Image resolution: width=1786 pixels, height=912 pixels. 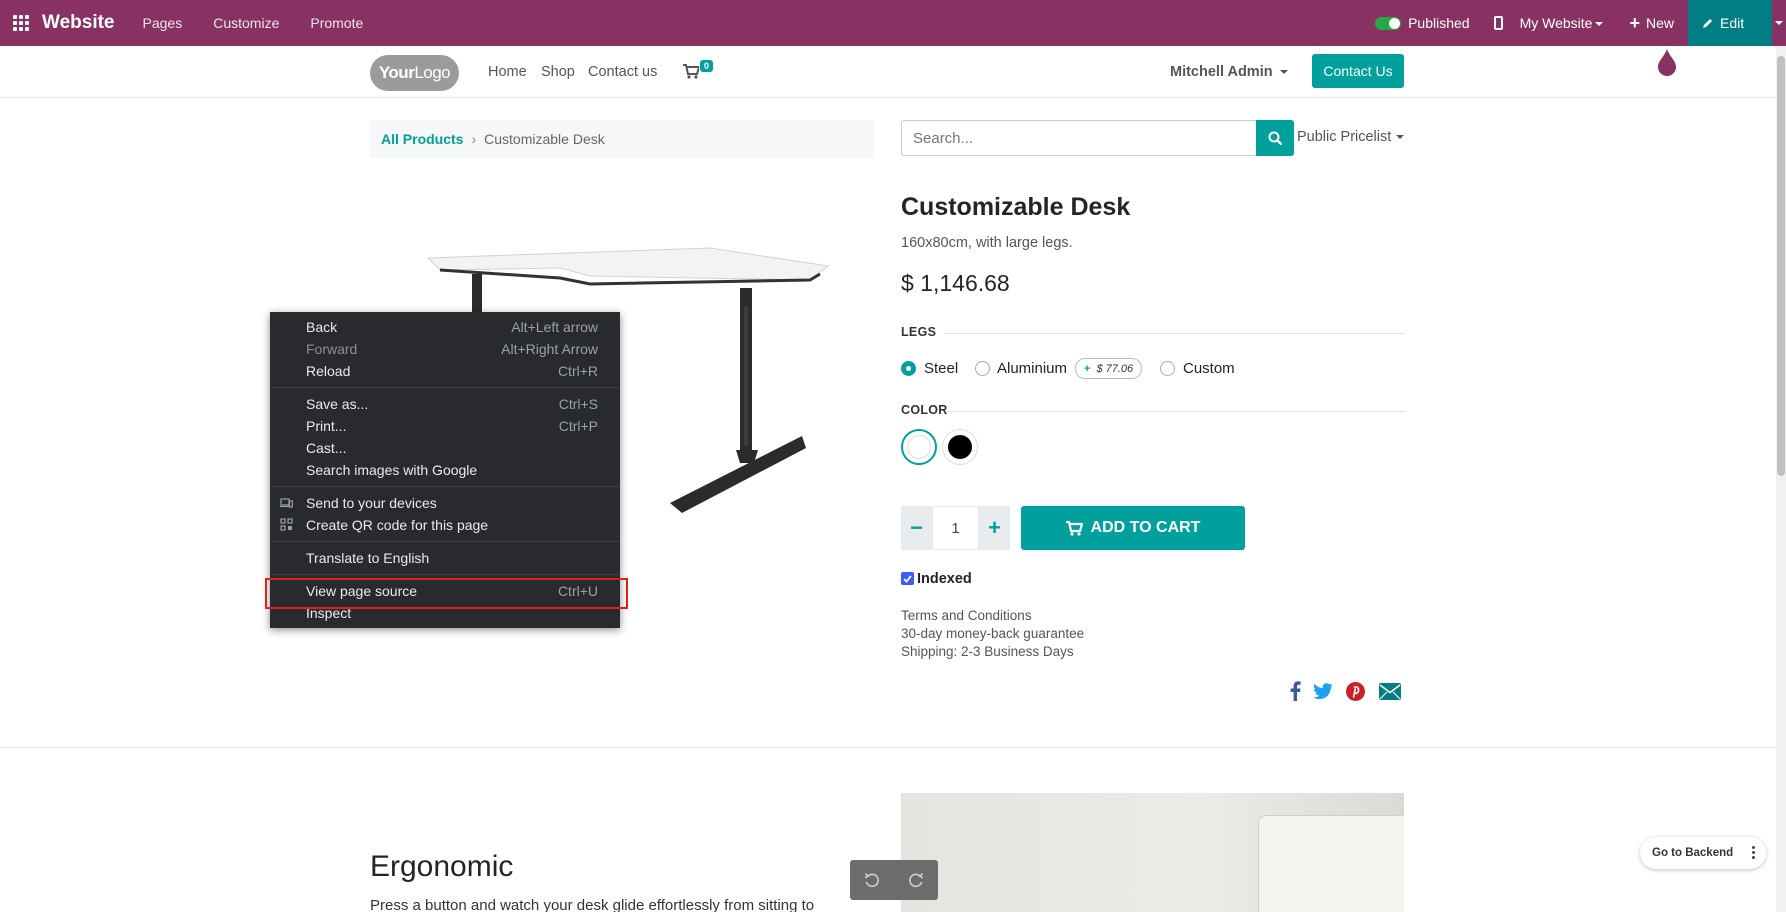 What do you see at coordinates (1781, 266) in the screenshot?
I see `scrollbar-thumb` at bounding box center [1781, 266].